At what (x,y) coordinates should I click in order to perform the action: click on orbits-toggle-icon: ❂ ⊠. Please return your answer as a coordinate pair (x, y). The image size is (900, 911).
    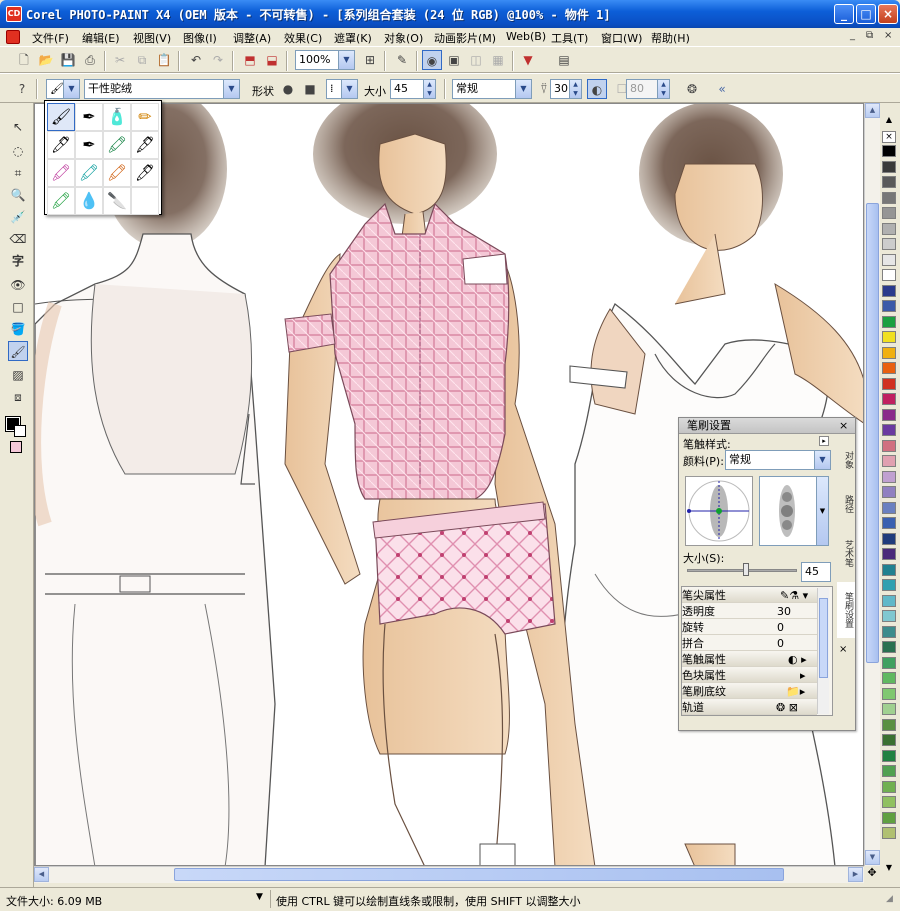
    Looking at the image, I should click on (787, 707).